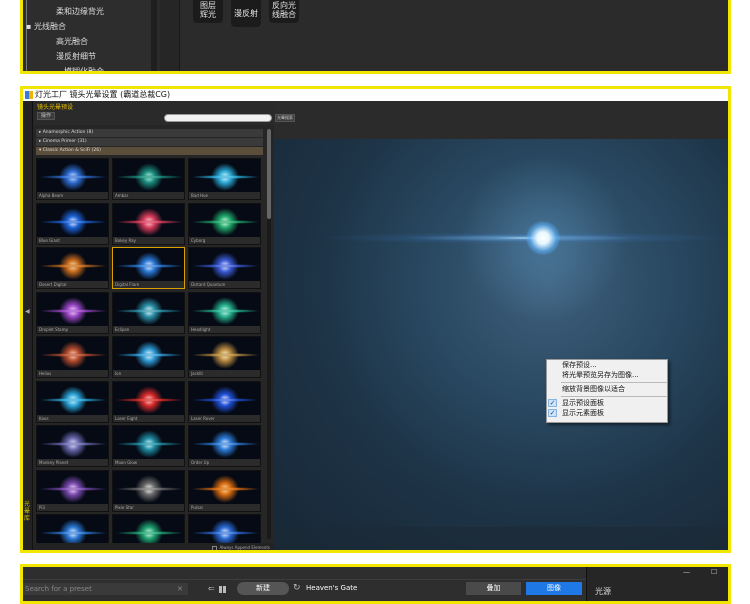  What do you see at coordinates (607, 389) in the screenshot?
I see `menu-scale-background: 缩放背景图像以适合` at bounding box center [607, 389].